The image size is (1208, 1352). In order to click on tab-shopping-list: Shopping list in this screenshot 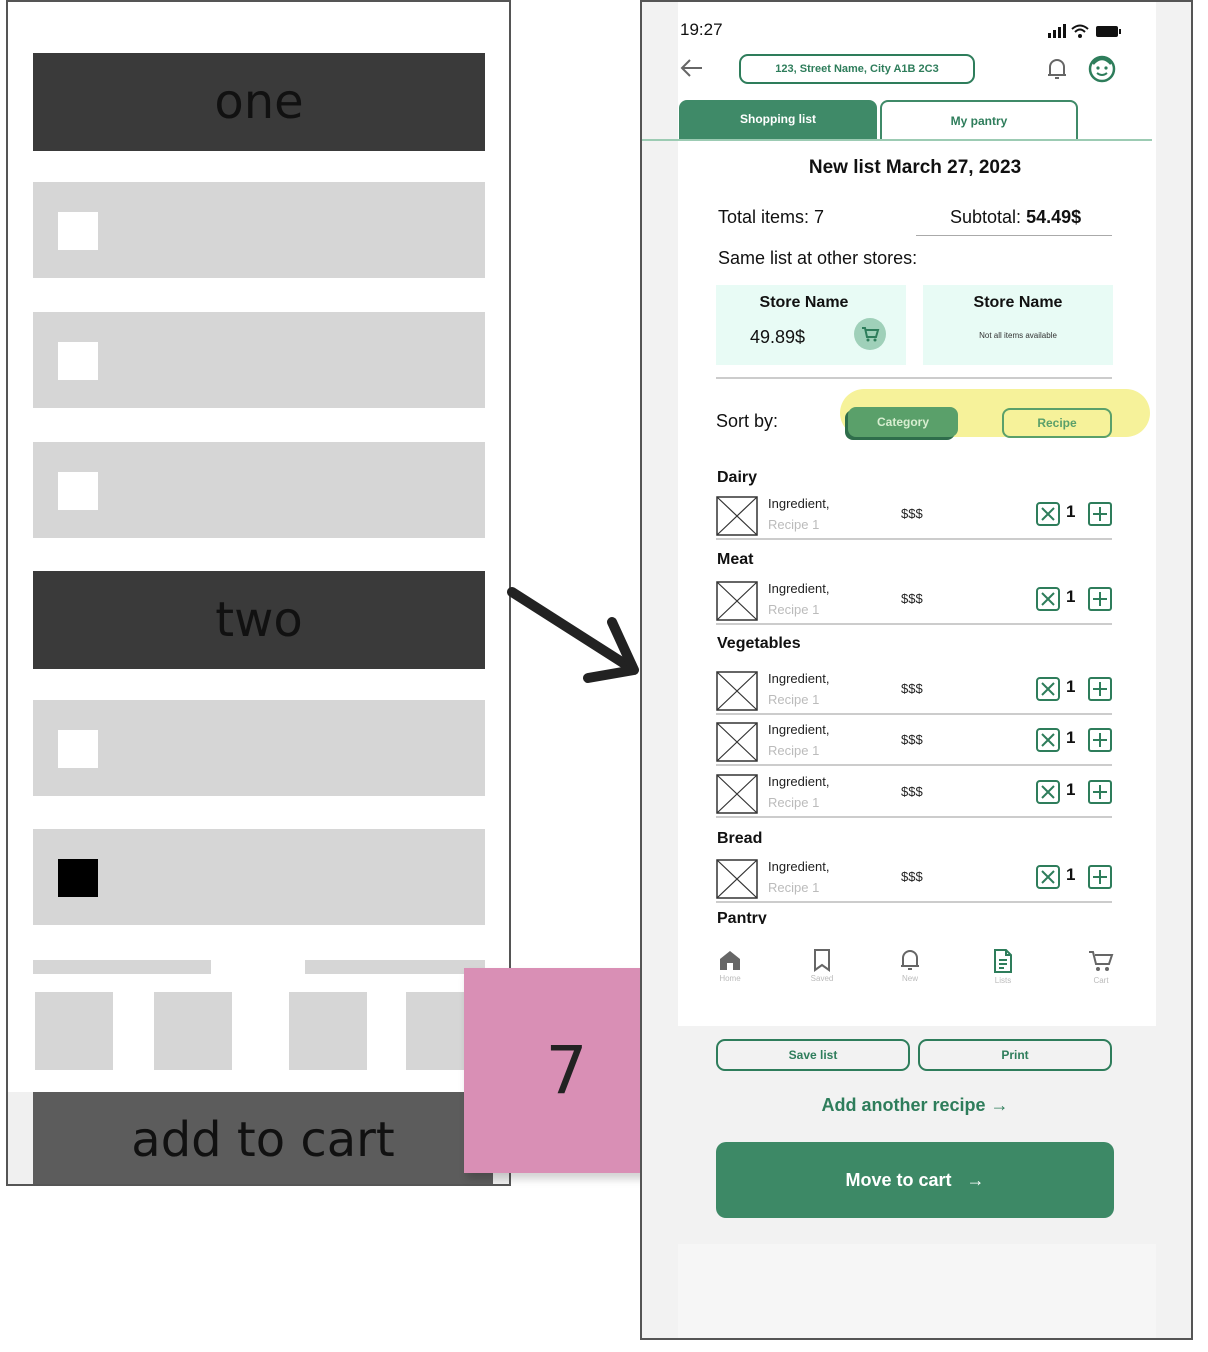, I will do `click(778, 120)`.